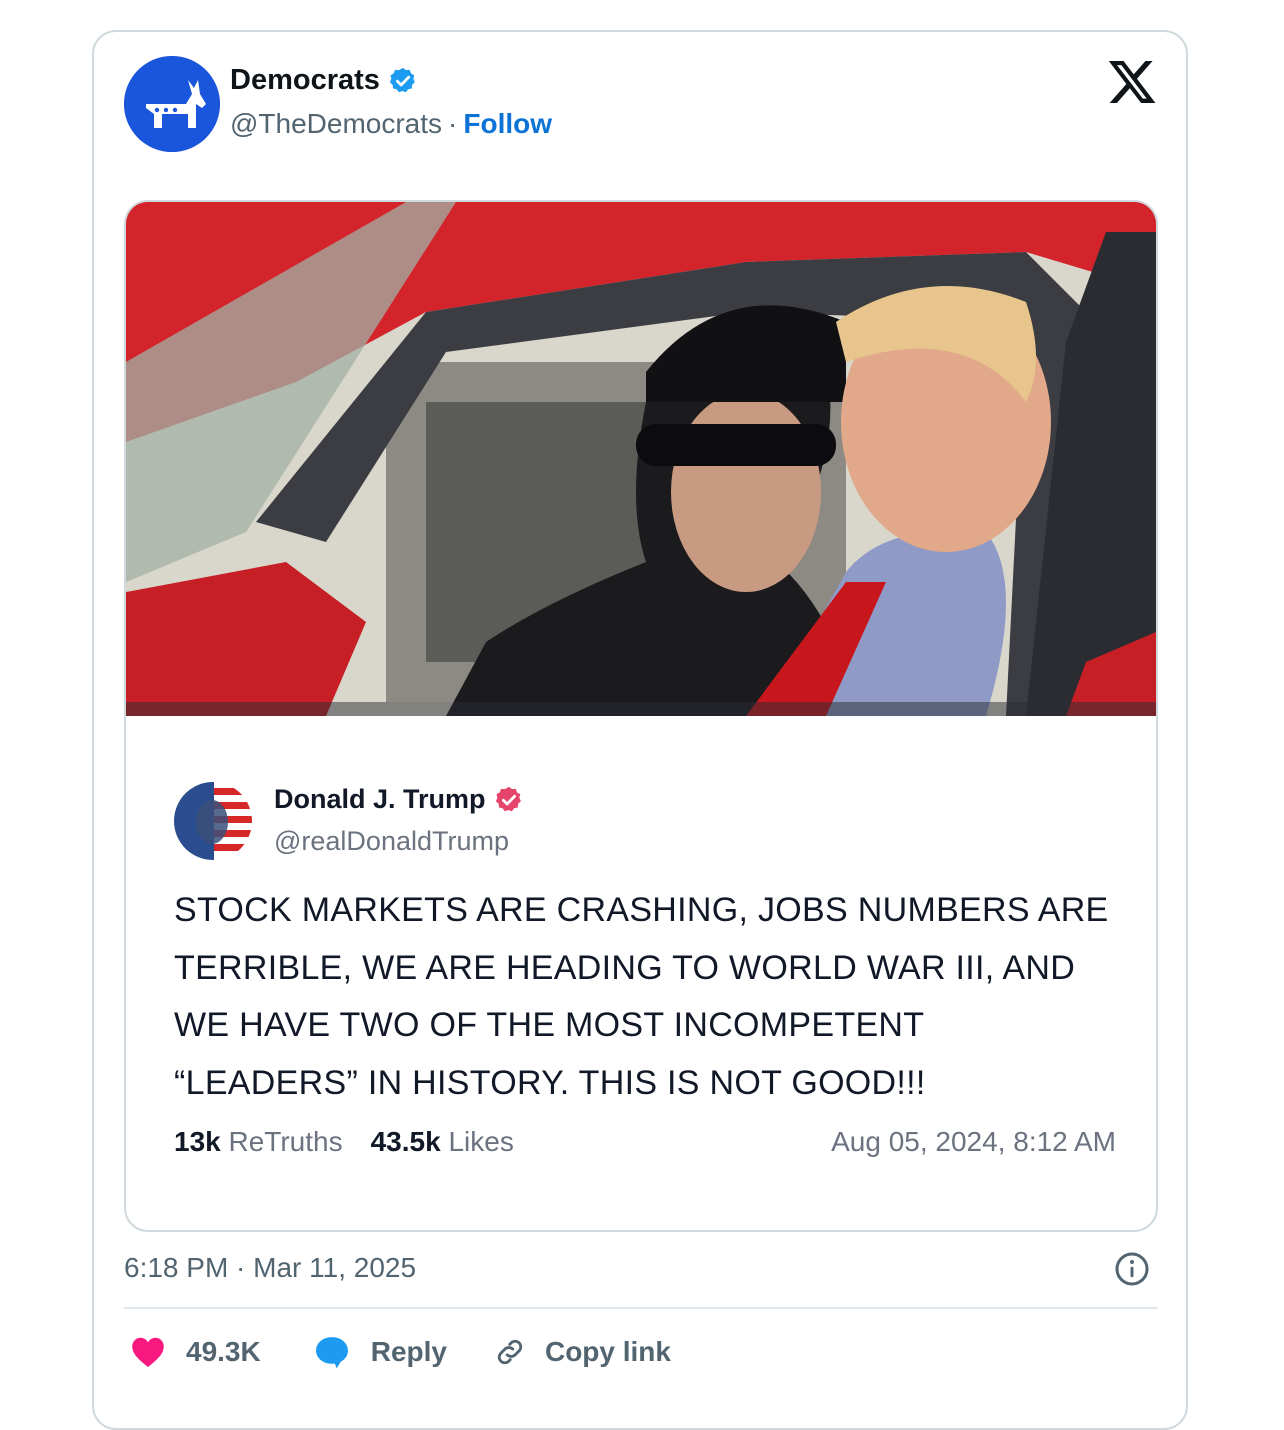  I want to click on likes-stat: 43.5k Likes, so click(442, 1142).